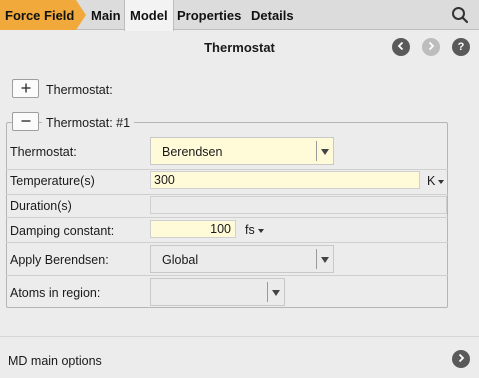 The image size is (479, 378). I want to click on tab-force-field: Force Field, so click(43, 15).